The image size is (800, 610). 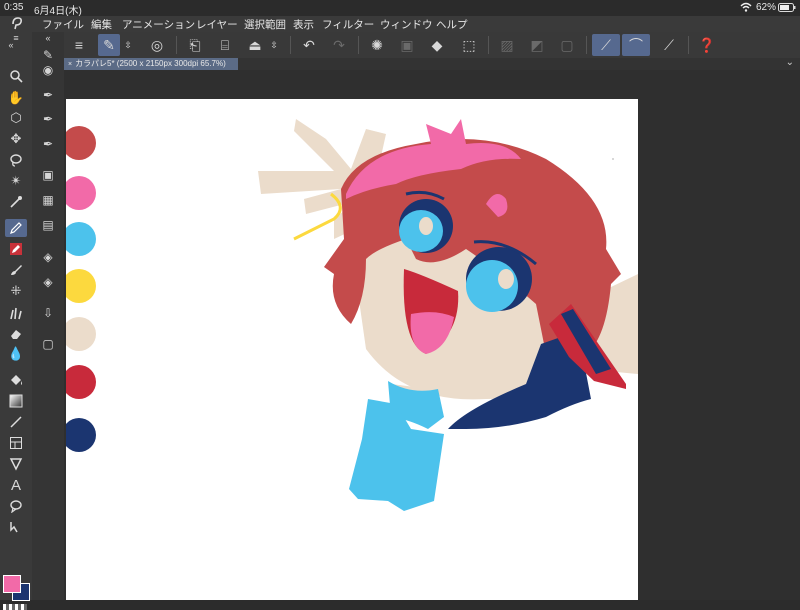 I want to click on subtool-layers-1-icon: ◈, so click(x=48, y=257).